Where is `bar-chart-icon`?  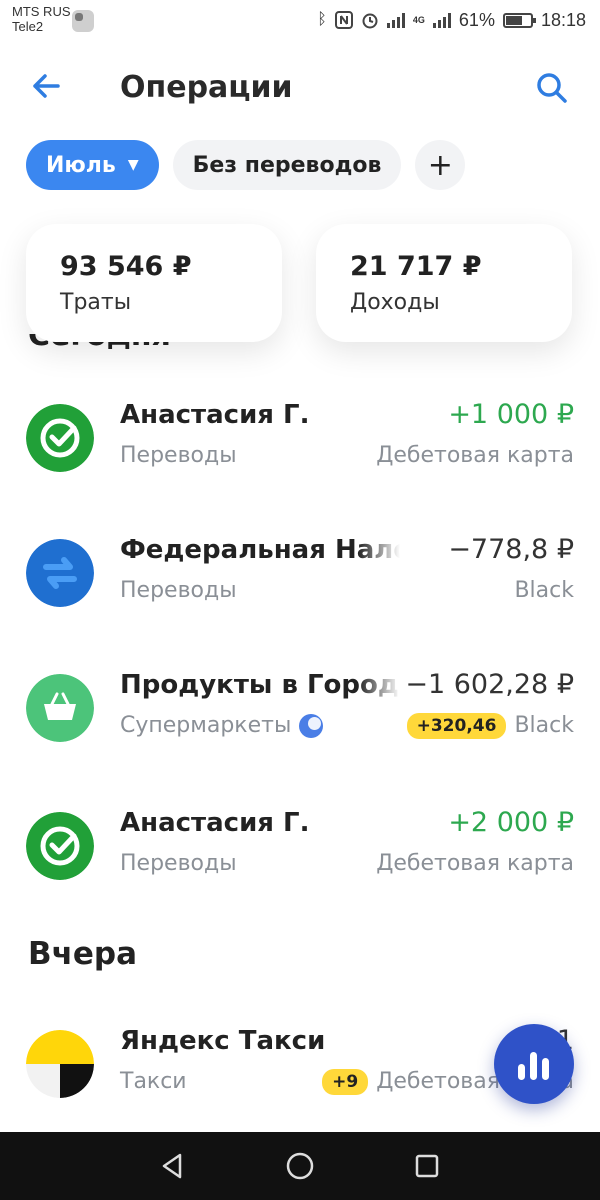
bar-chart-icon is located at coordinates (533, 1066).